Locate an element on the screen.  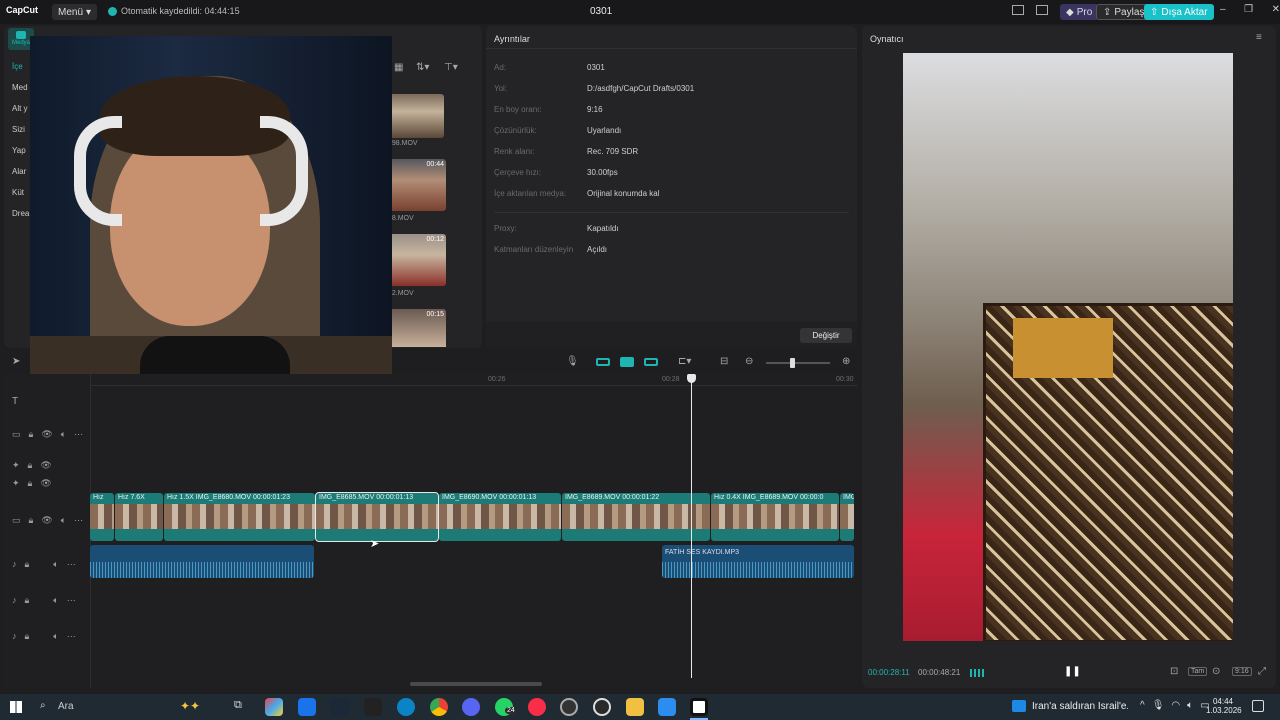
video-clip: IMG_E8690.MOV 00:00:01:13 is located at coordinates (500, 517).